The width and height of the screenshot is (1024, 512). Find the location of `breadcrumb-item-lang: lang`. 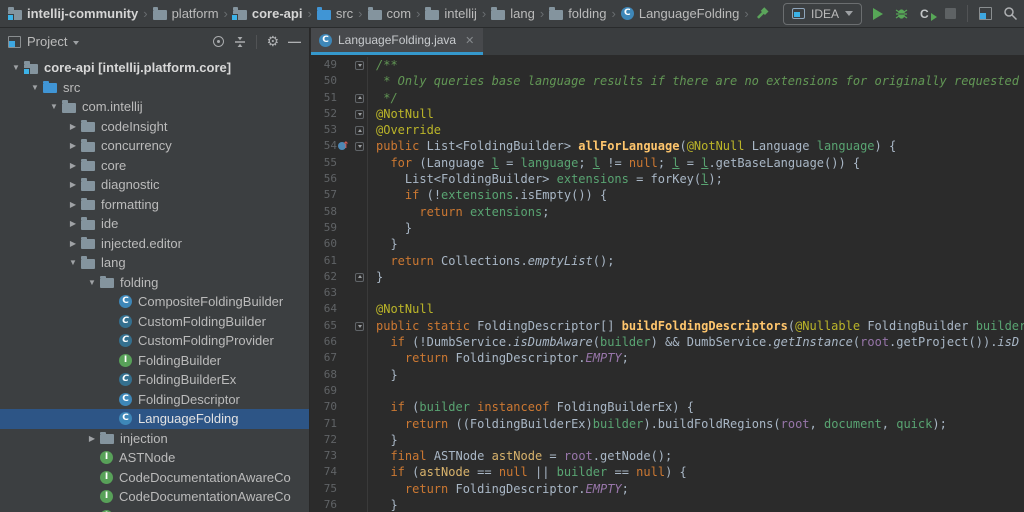

breadcrumb-item-lang: lang is located at coordinates (513, 13).